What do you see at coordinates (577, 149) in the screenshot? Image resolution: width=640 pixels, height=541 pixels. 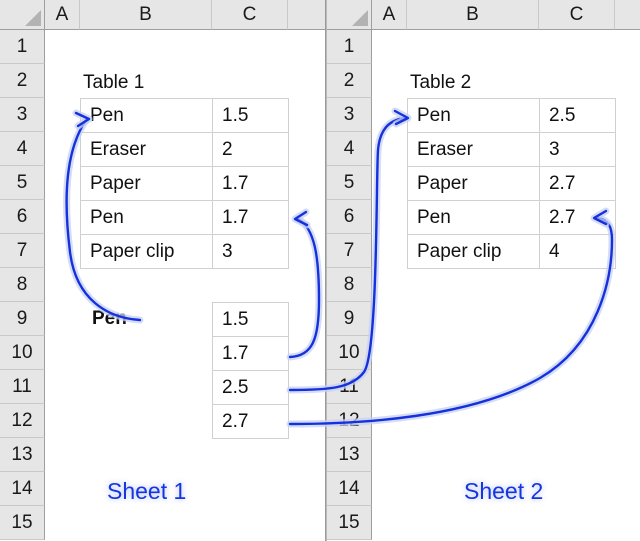 I see `table-2-cell-value-2: 3` at bounding box center [577, 149].